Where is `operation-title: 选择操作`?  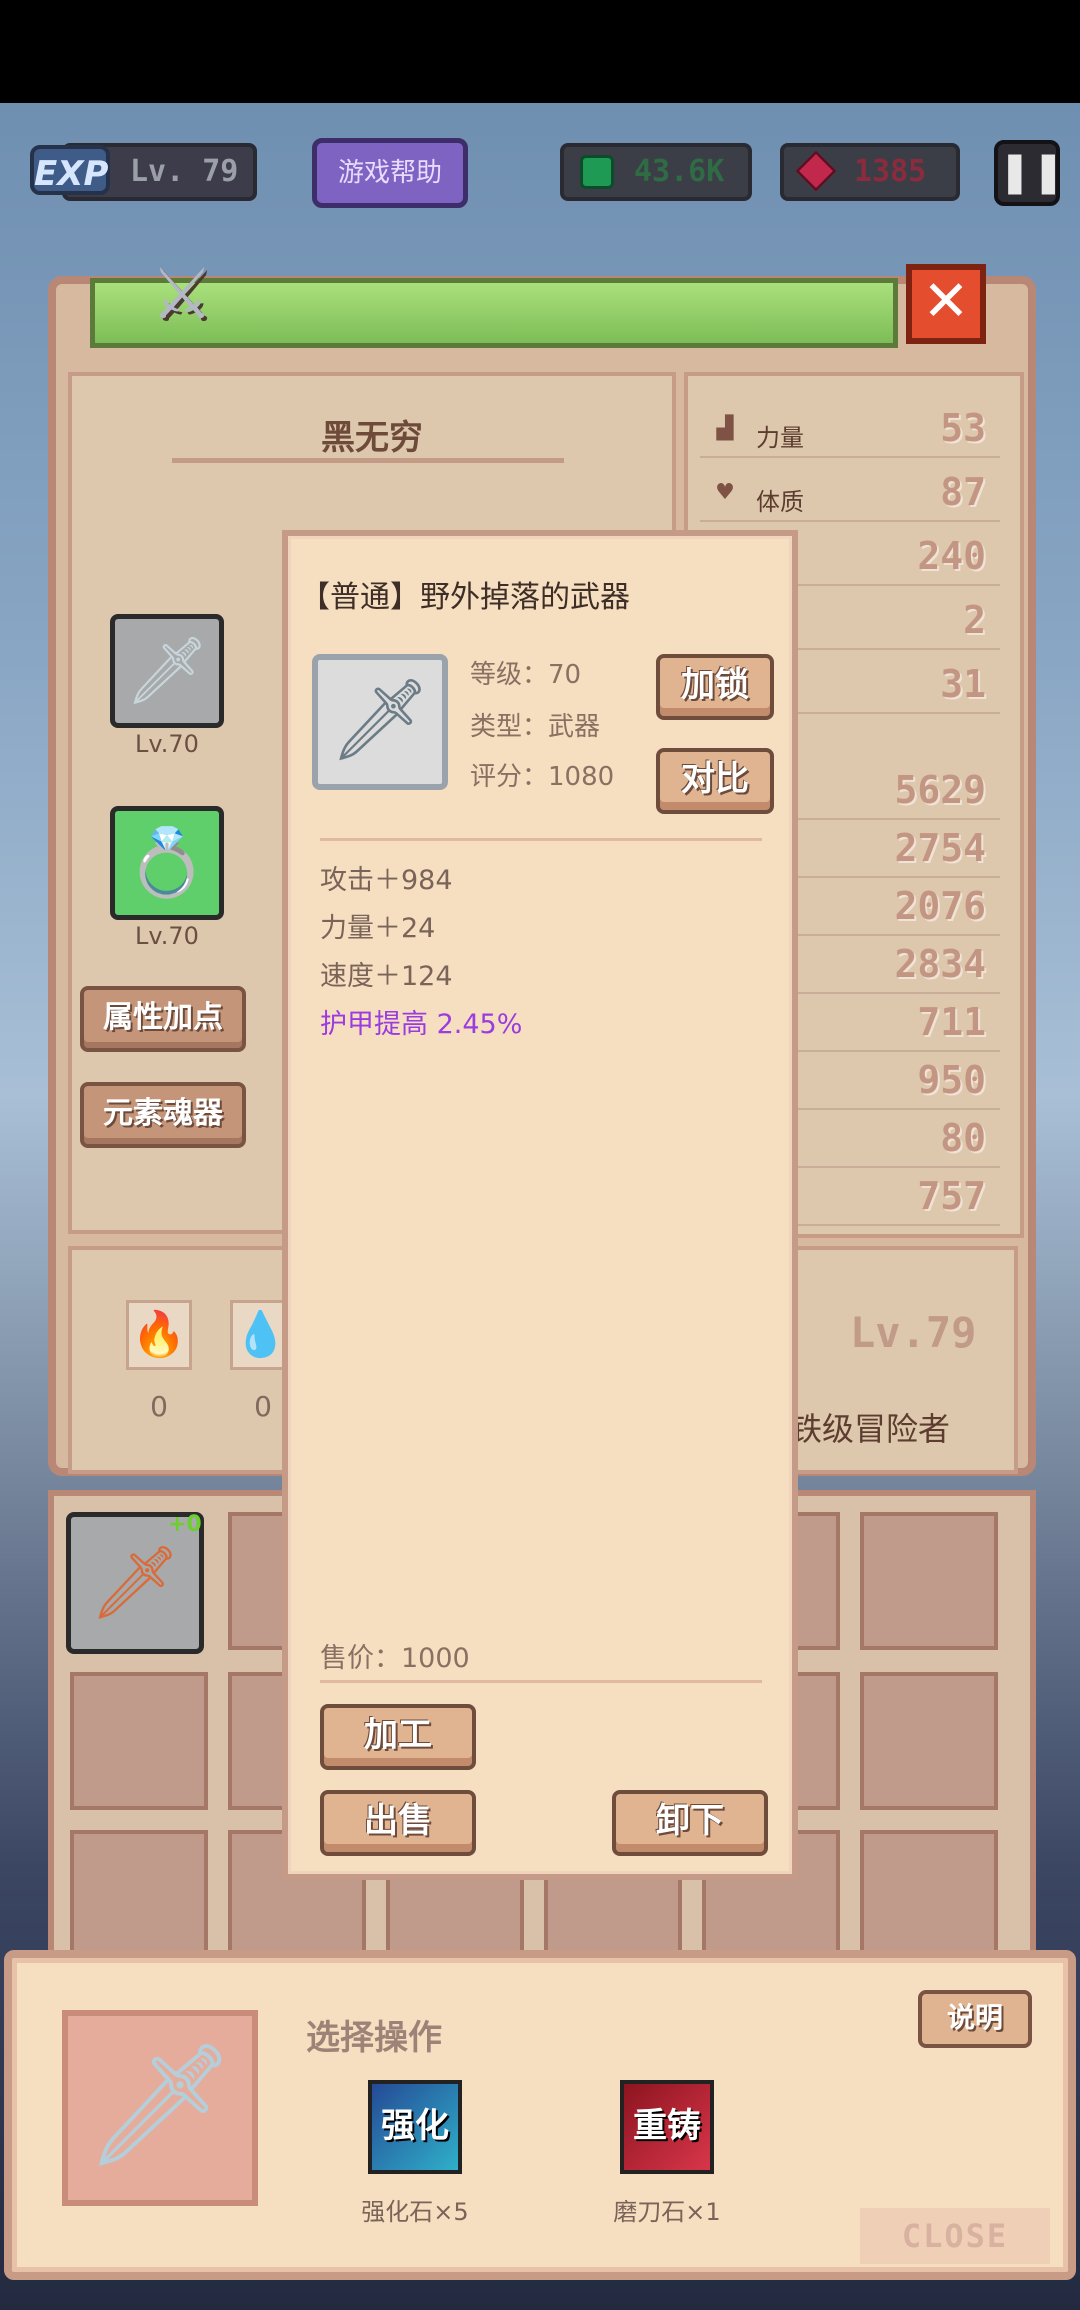
operation-title: 选择操作 is located at coordinates (374, 2038).